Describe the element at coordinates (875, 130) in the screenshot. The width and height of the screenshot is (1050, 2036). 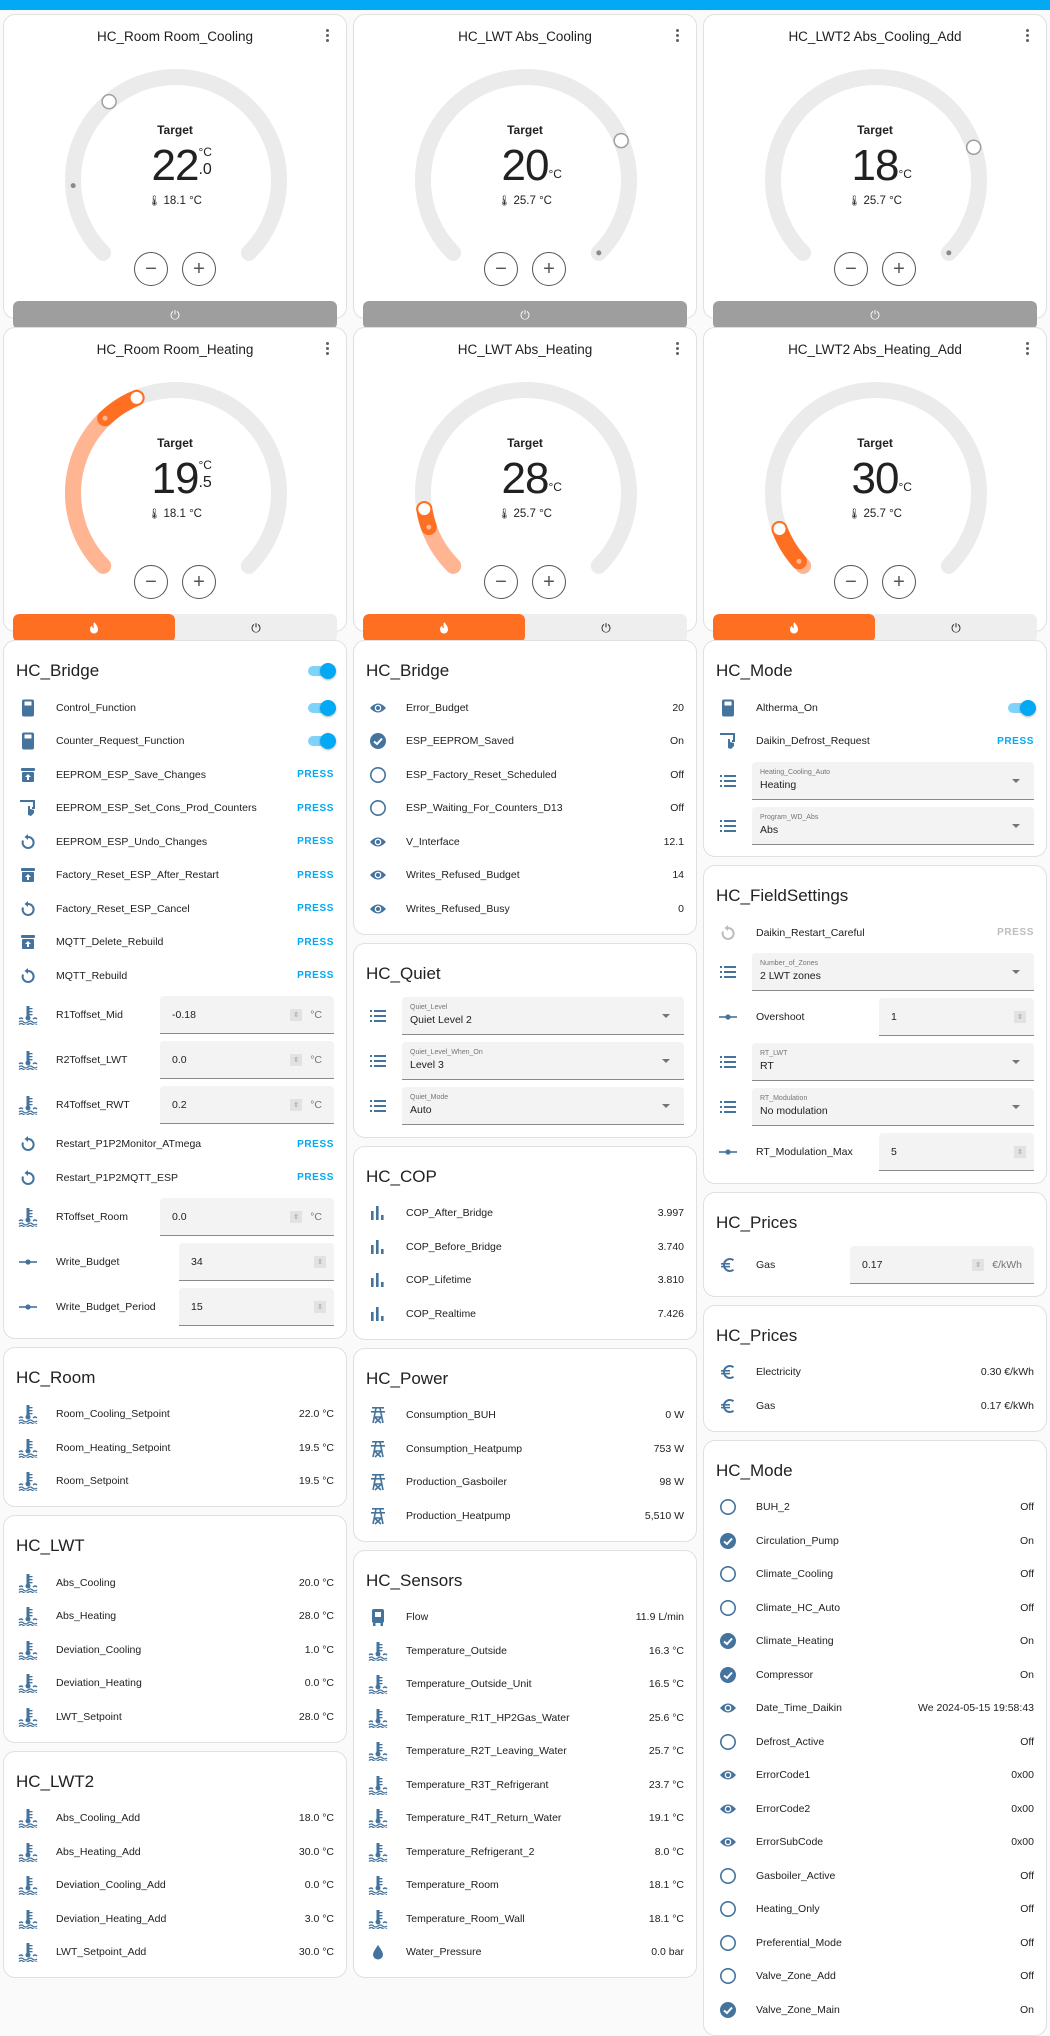
I see `target-label: Target` at that location.